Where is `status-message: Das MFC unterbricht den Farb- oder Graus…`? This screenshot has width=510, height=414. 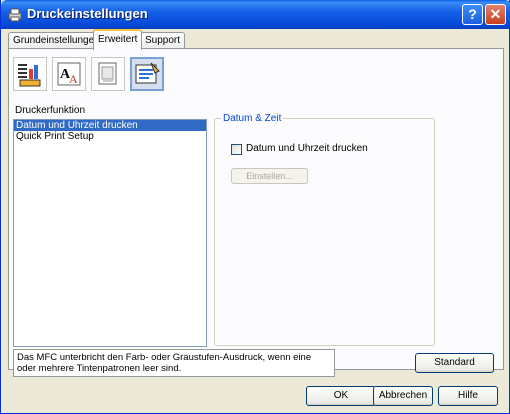
status-message: Das MFC unterbricht den Farb- oder Graus… is located at coordinates (174, 363).